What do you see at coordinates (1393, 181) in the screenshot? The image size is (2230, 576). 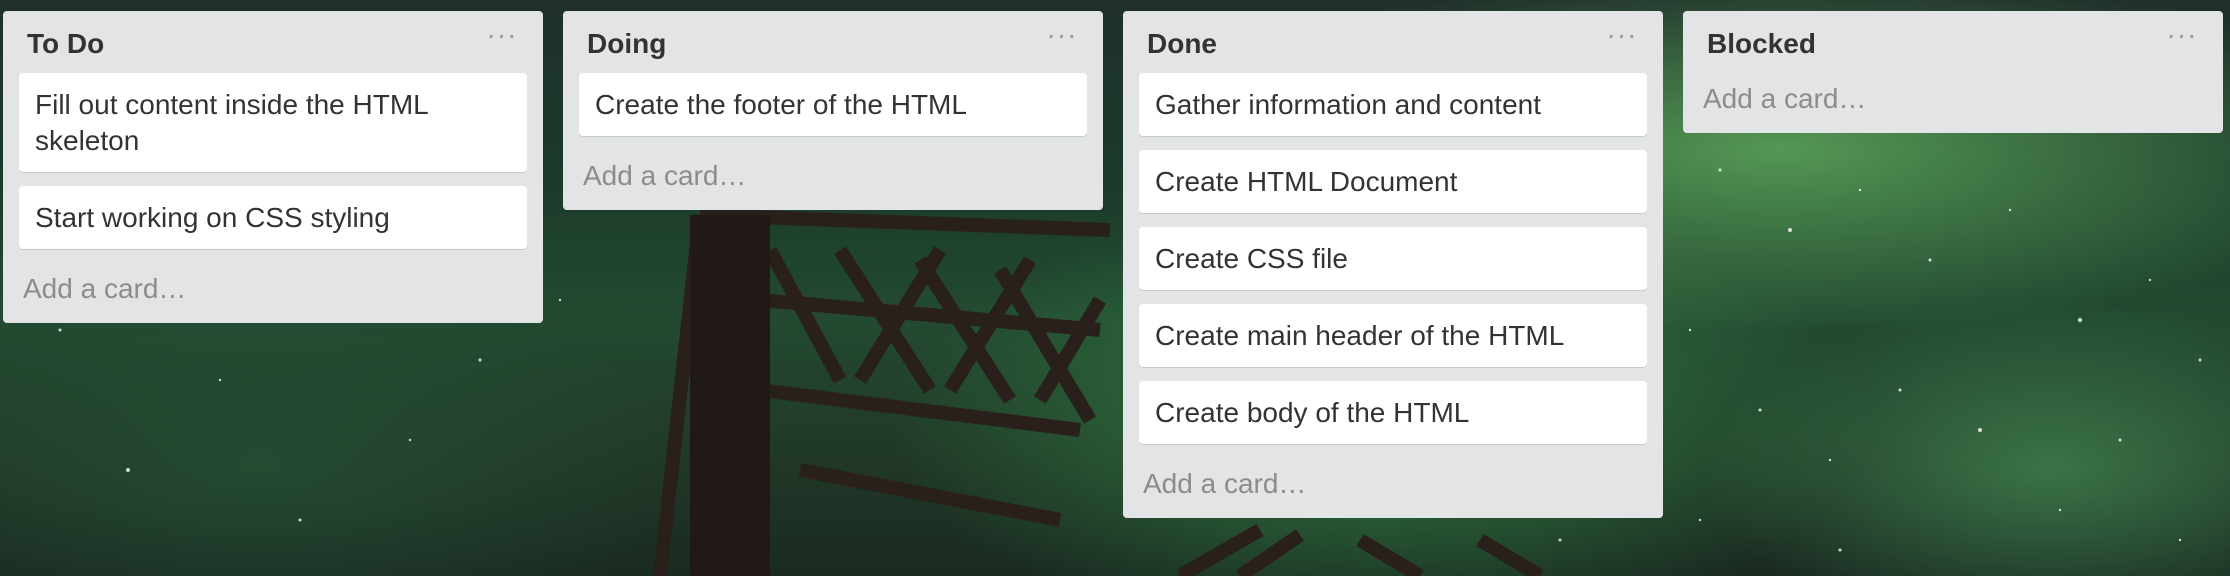 I see `list-card: Create HTML Document` at bounding box center [1393, 181].